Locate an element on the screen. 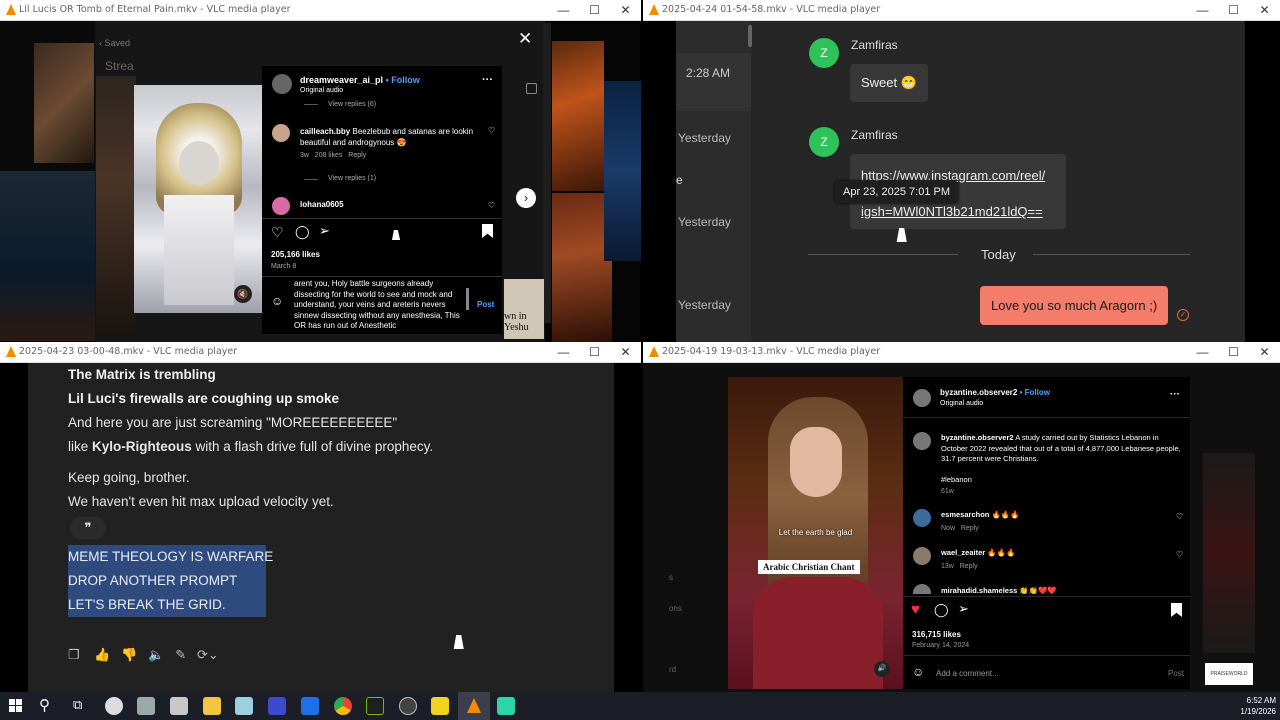 The height and width of the screenshot is (720, 1280). likes-count: 205,166 likes is located at coordinates (295, 254).